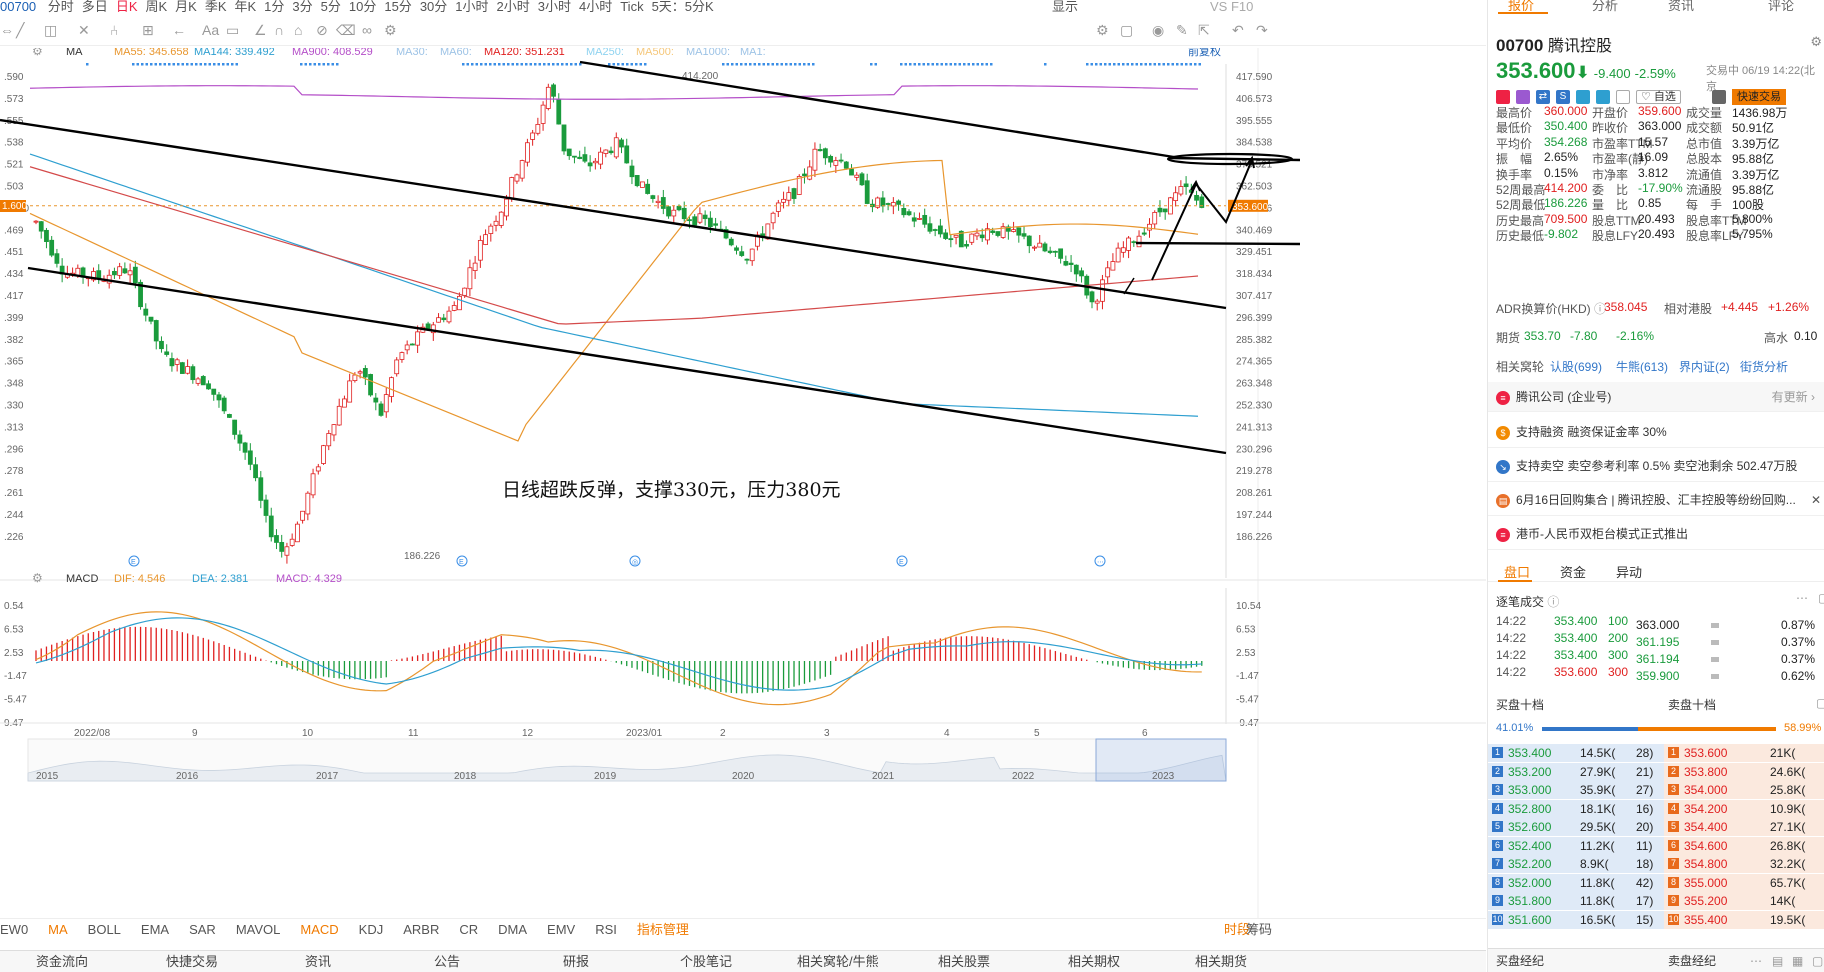 The width and height of the screenshot is (1824, 972). I want to click on ma-legend-item: MA1:, so click(753, 53).